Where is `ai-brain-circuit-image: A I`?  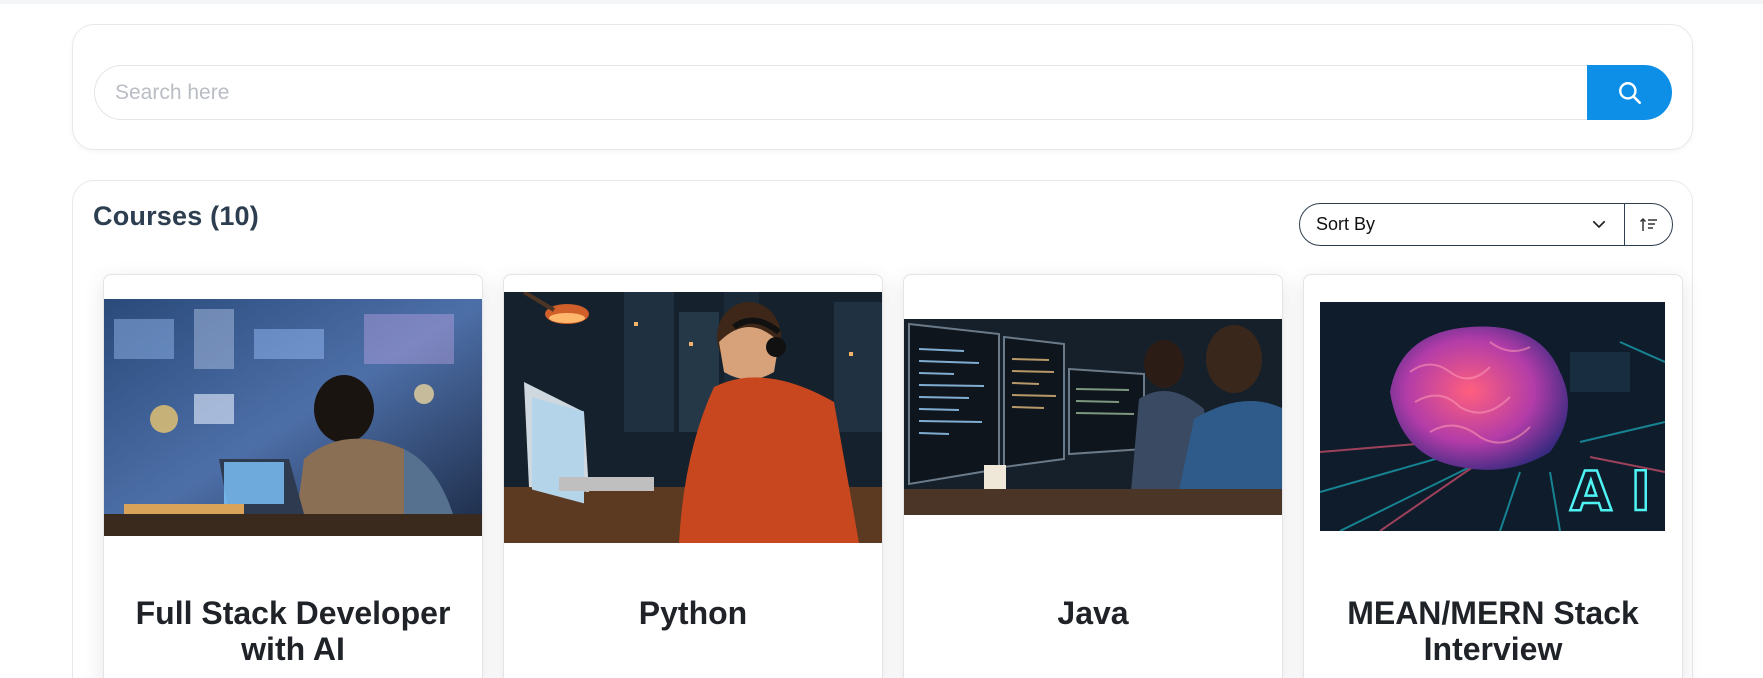
ai-brain-circuit-image: A I is located at coordinates (1492, 416).